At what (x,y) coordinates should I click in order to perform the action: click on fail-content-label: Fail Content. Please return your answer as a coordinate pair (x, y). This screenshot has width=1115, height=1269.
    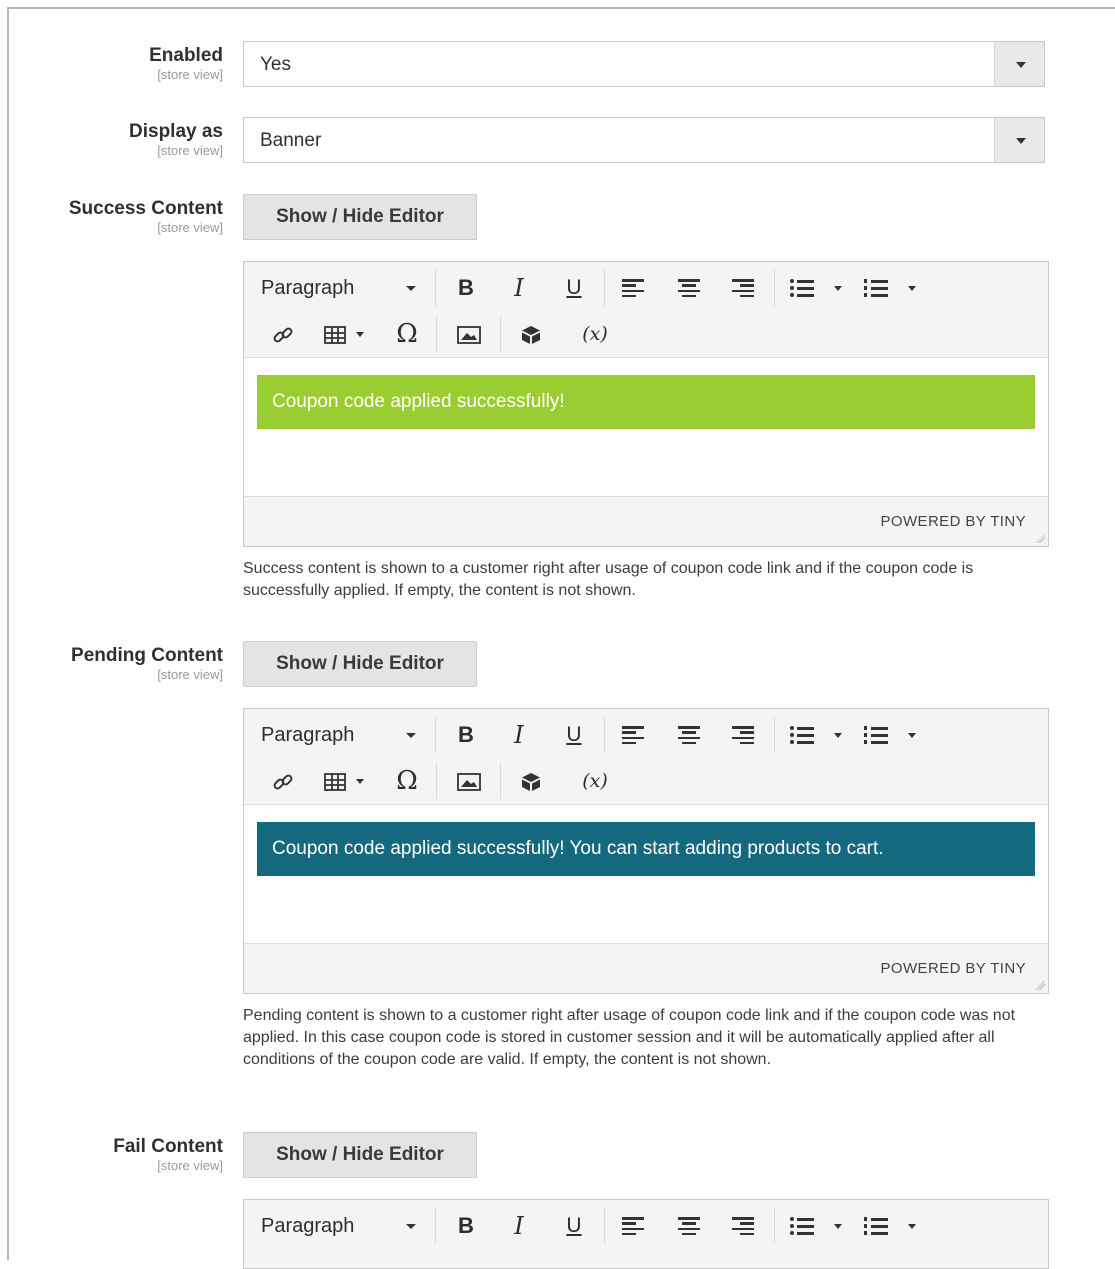
    Looking at the image, I should click on (168, 1146).